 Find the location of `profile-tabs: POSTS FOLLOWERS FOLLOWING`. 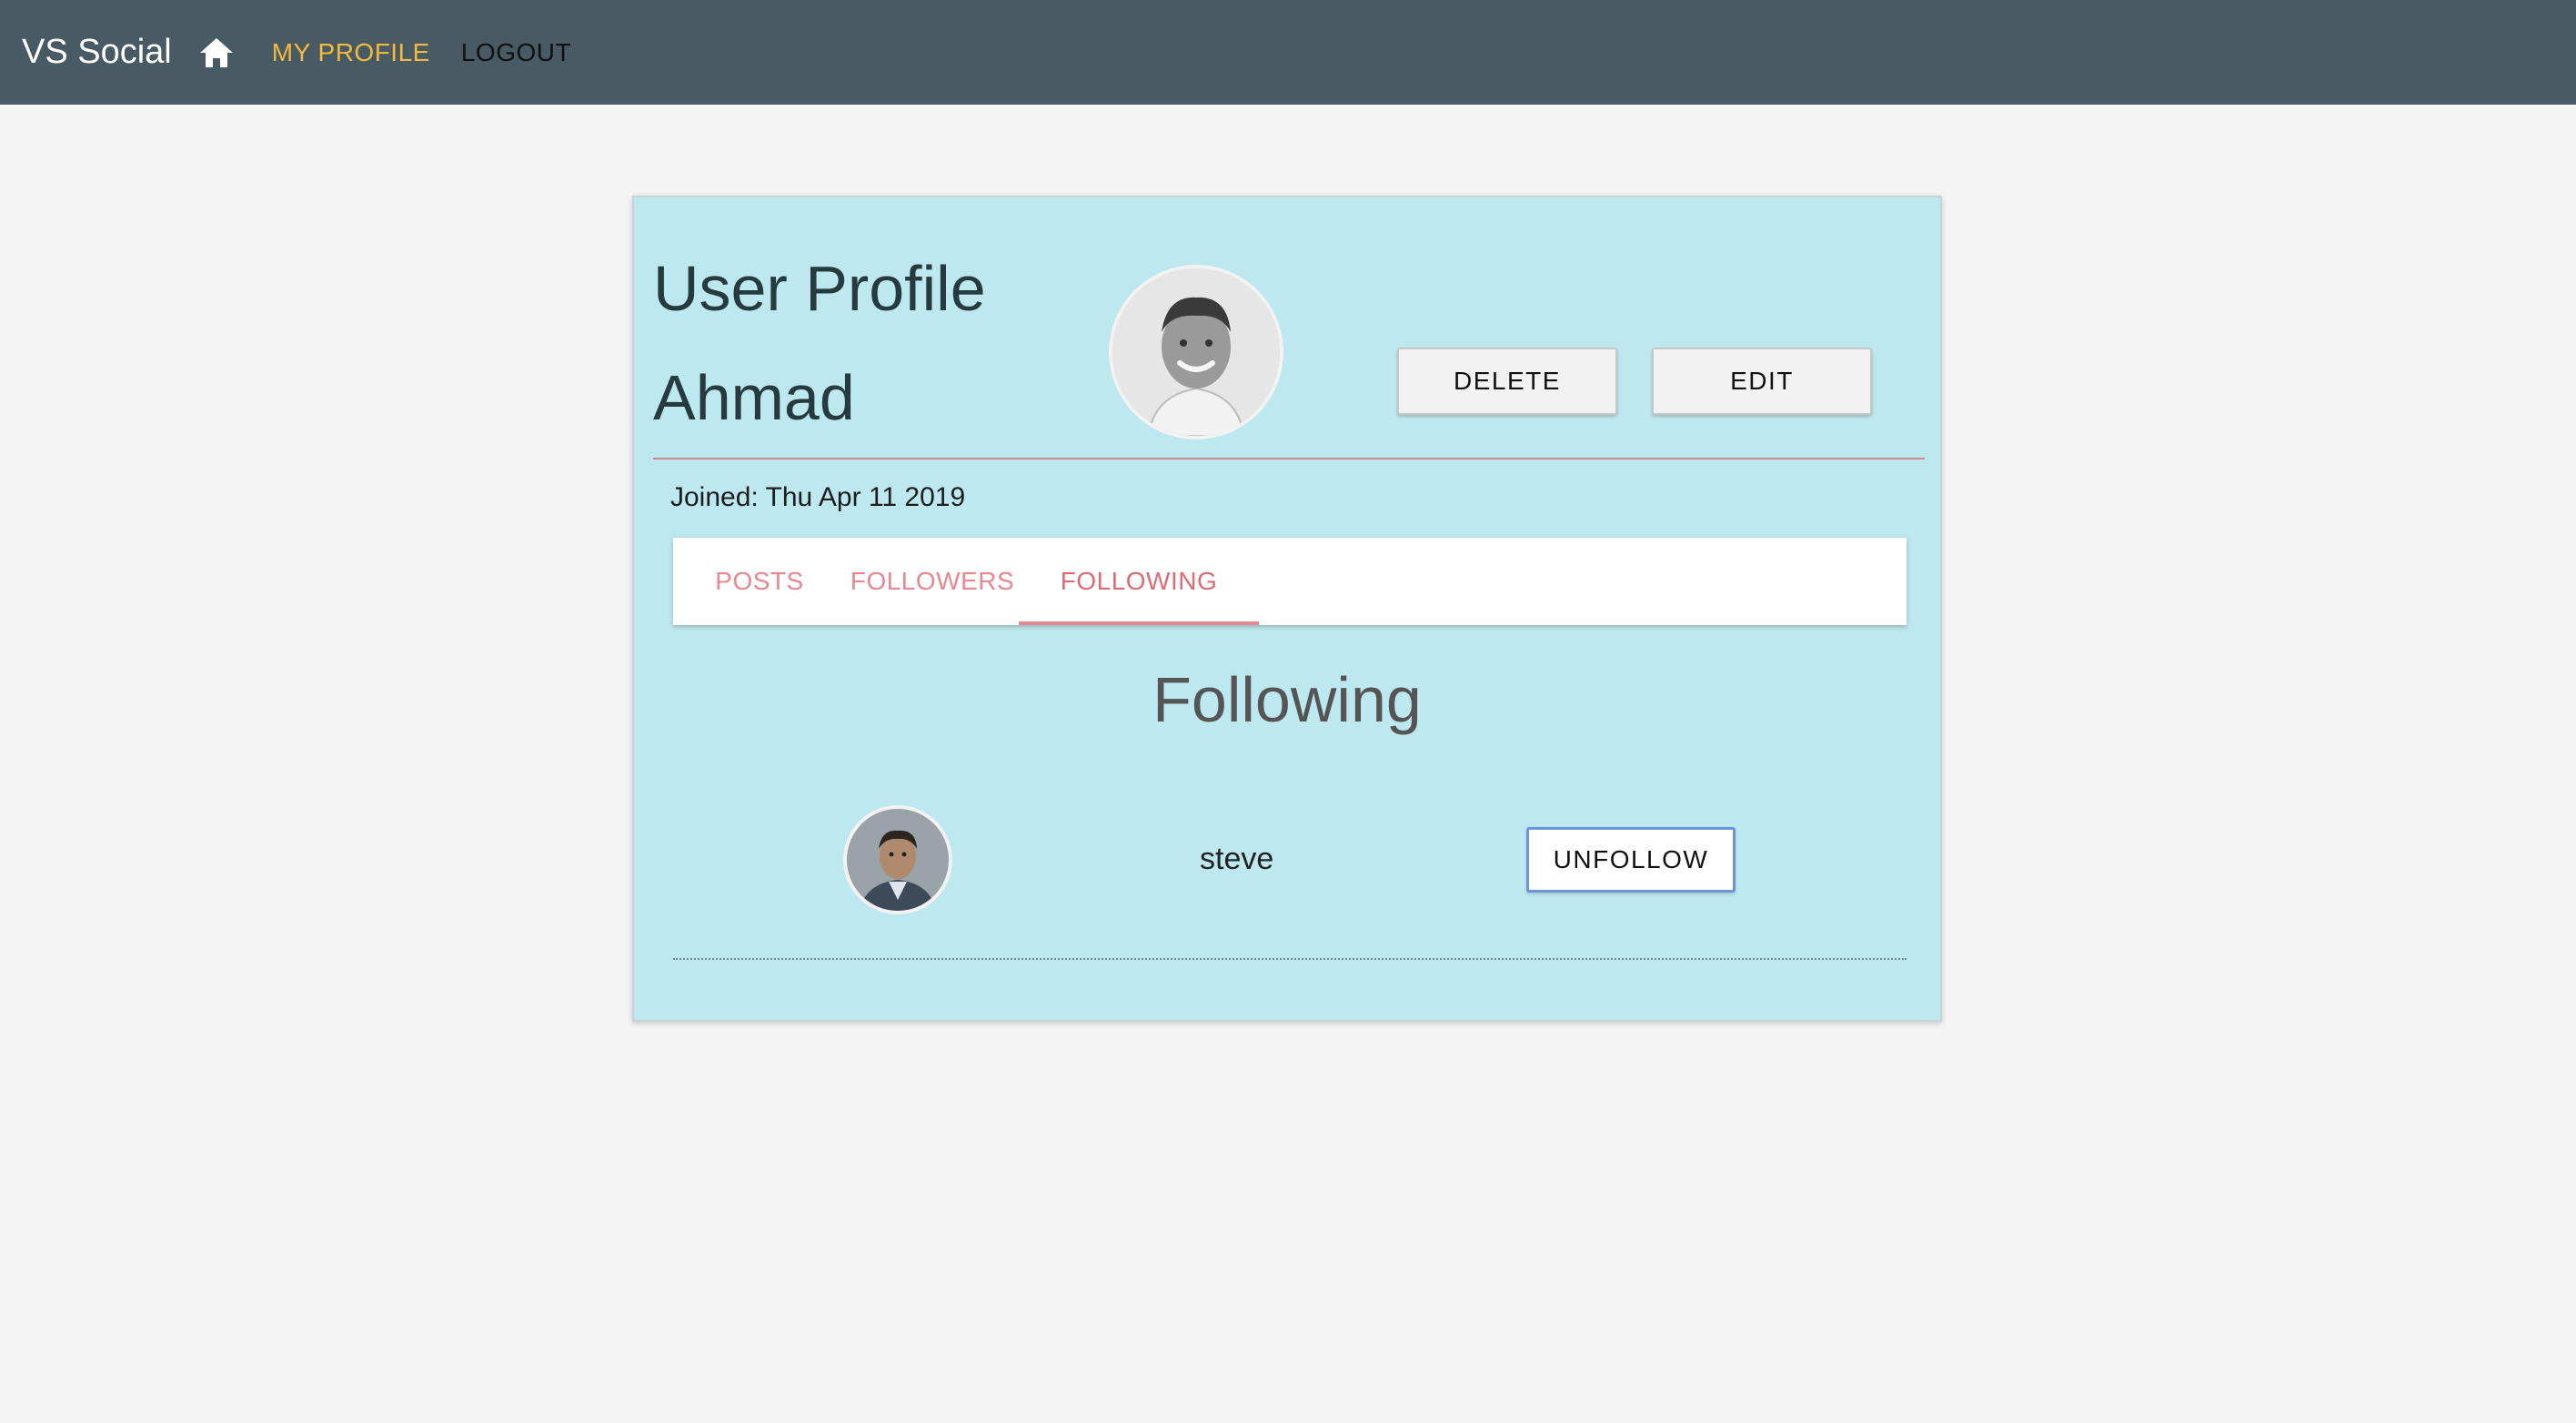

profile-tabs: POSTS FOLLOWERS FOLLOWING is located at coordinates (1290, 581).